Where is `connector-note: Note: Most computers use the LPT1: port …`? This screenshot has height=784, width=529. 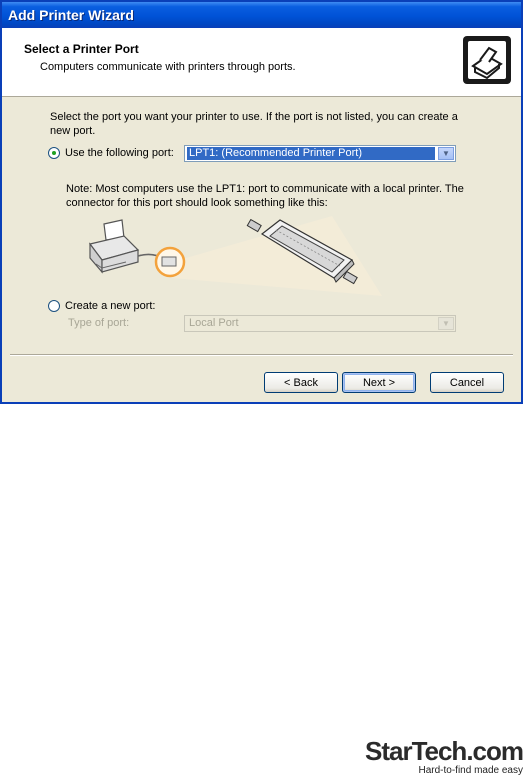 connector-note: Note: Most computers use the LPT1: port … is located at coordinates (265, 196).